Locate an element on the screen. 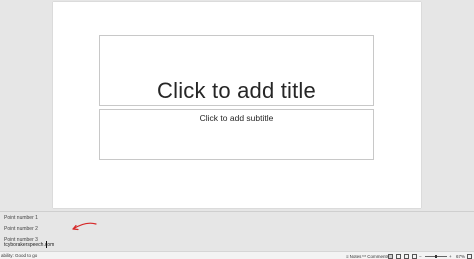 The image size is (474, 259). slideshow-button is located at coordinates (414, 256).